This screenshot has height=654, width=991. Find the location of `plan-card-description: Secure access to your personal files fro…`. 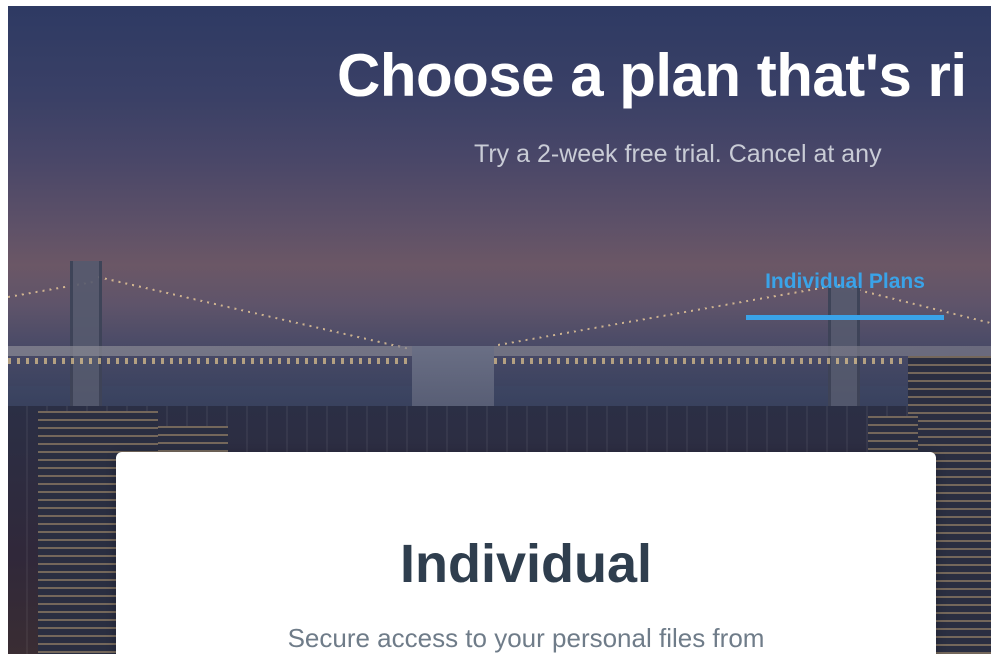

plan-card-description: Secure access to your personal files fro… is located at coordinates (526, 638).